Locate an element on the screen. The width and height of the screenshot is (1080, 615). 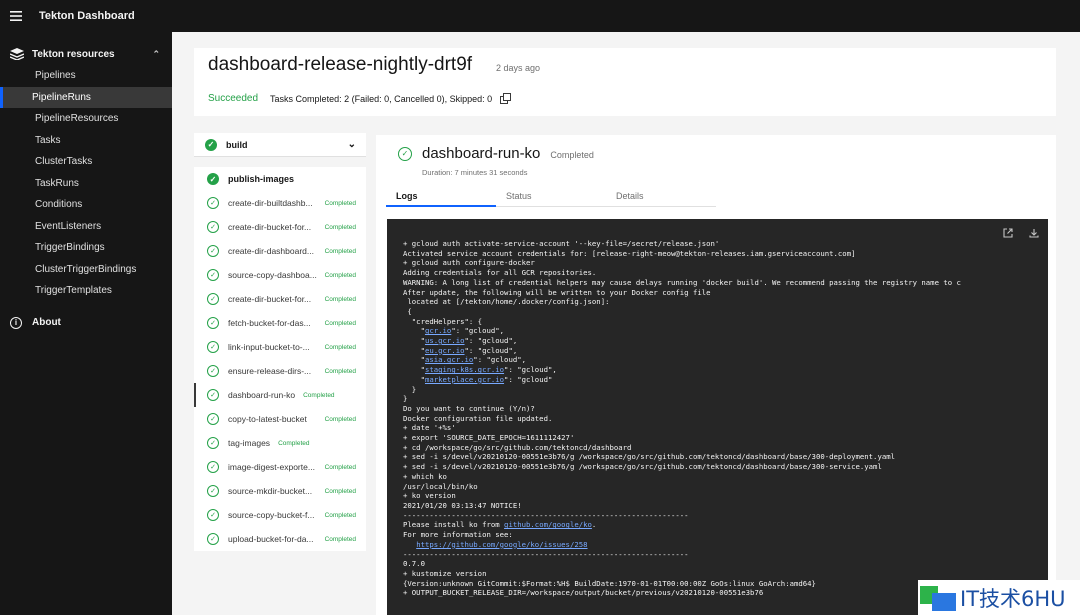
sidebar-item-label: TriggerTemplates is located at coordinates (73, 291).